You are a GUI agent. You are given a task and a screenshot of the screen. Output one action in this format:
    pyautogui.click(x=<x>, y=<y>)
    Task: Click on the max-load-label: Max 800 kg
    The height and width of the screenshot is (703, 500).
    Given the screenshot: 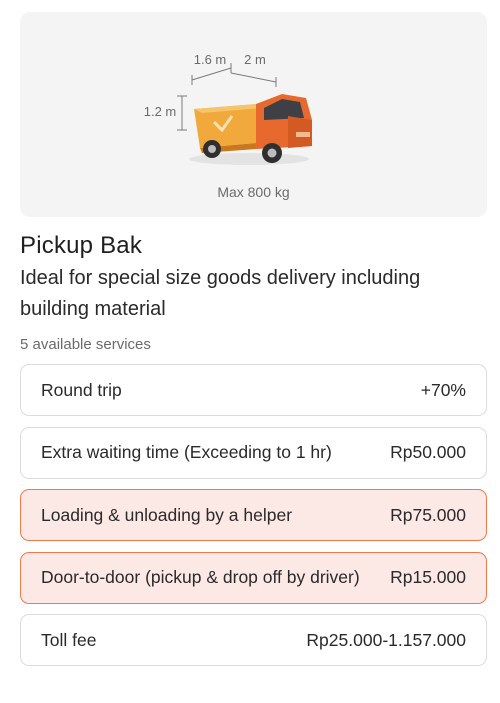 What is the action you would take?
    pyautogui.click(x=253, y=192)
    